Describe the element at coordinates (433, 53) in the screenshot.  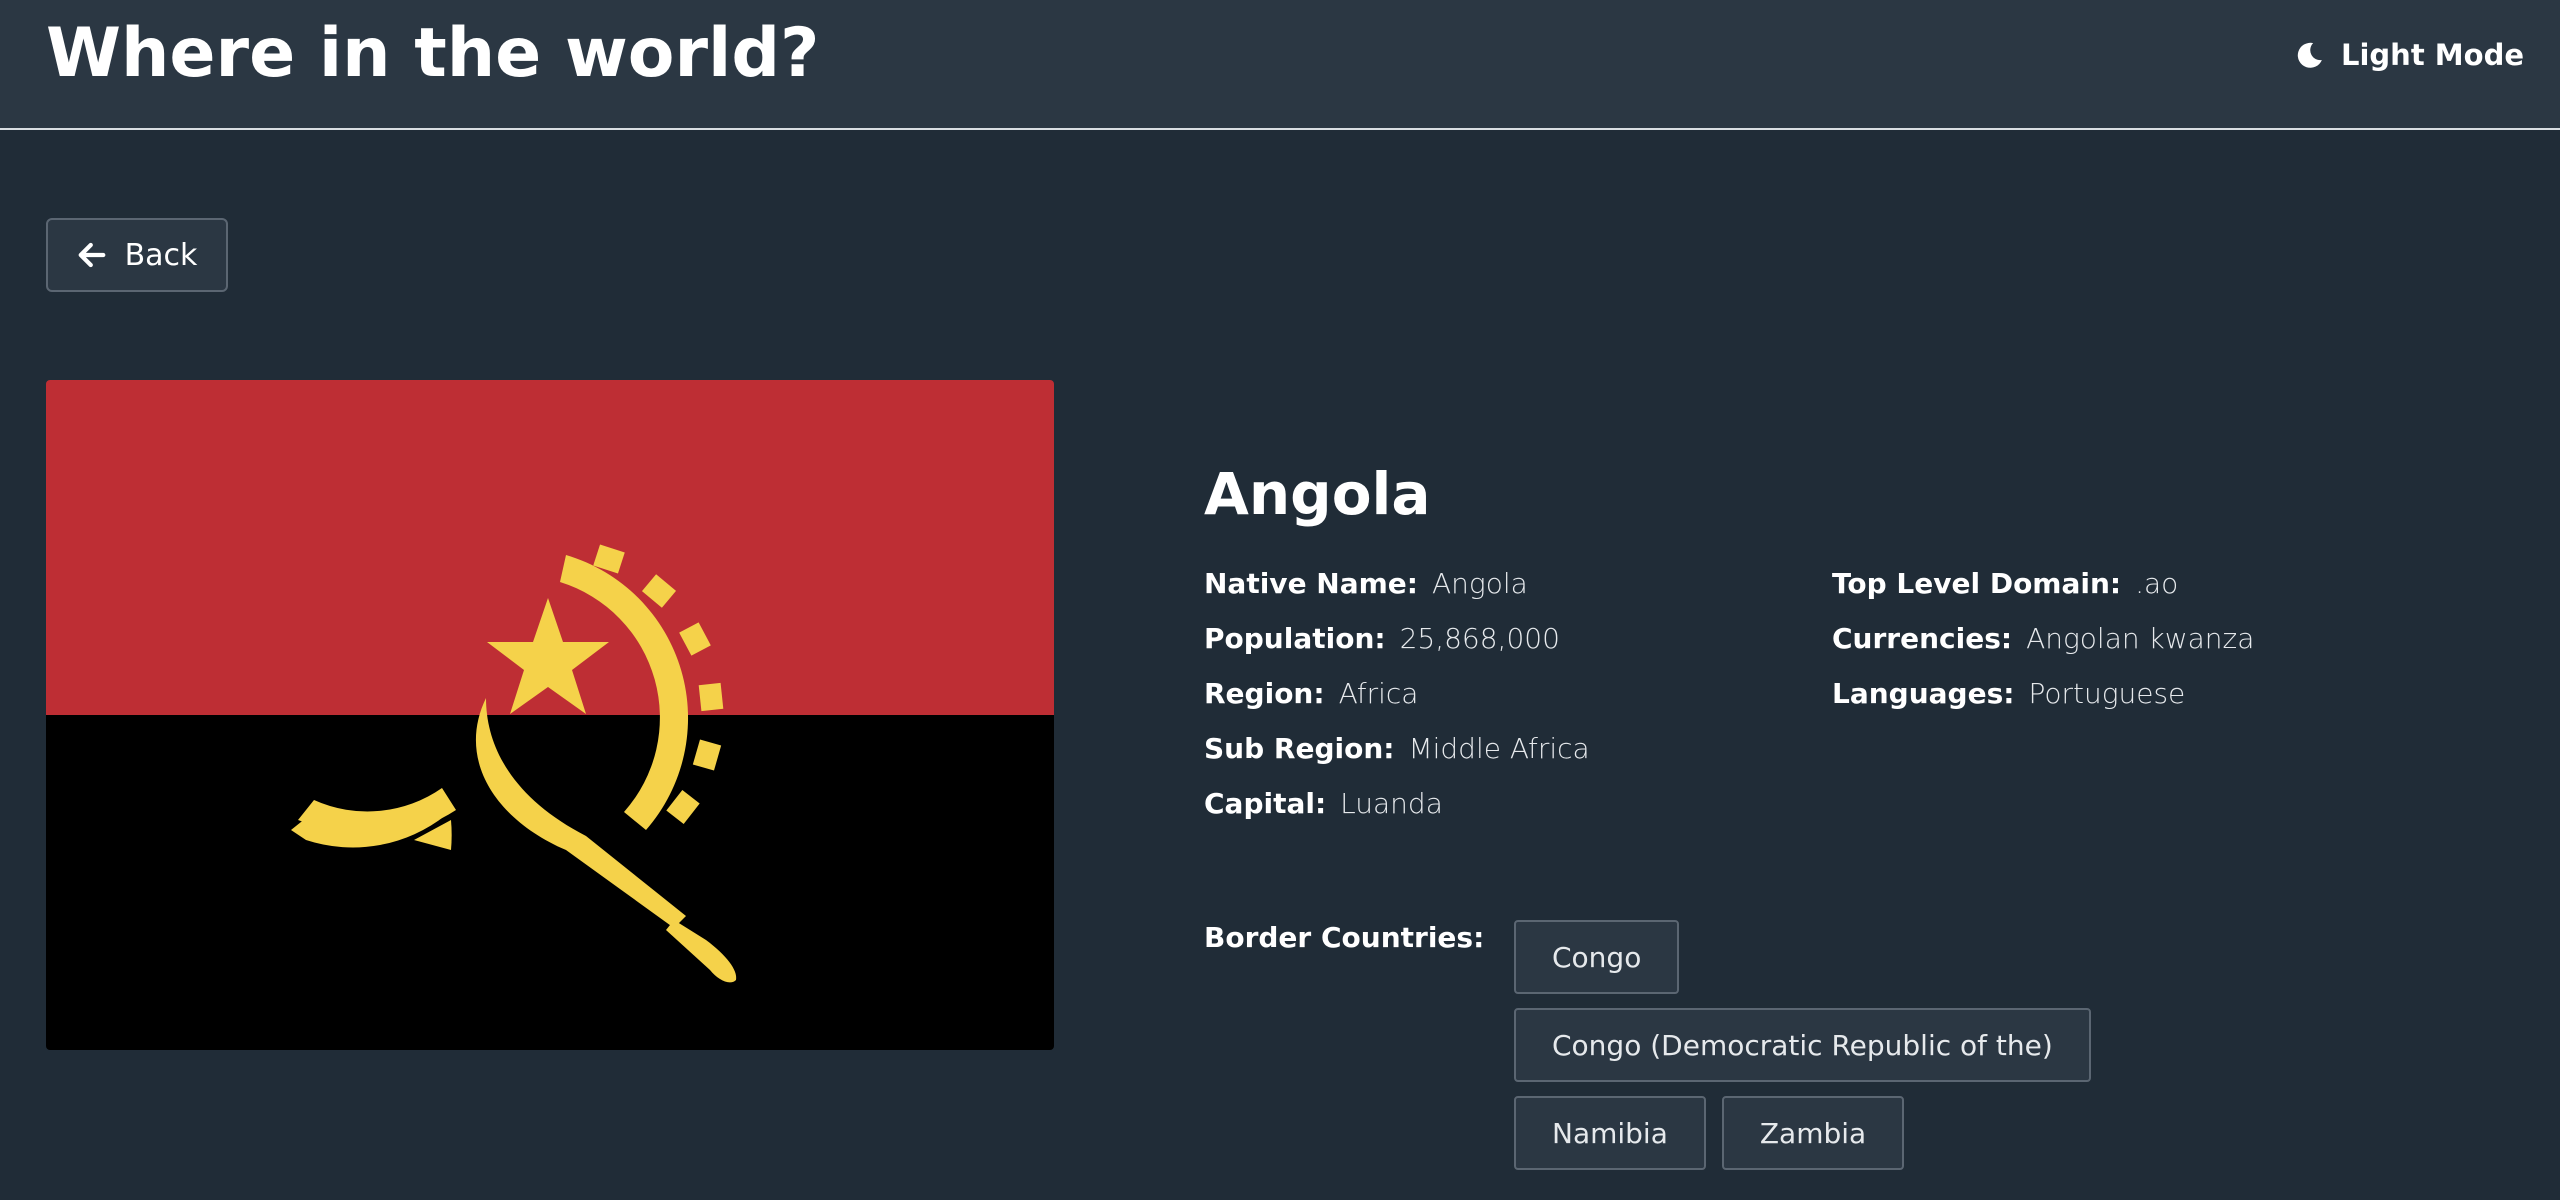
I see `app-title: Where in the world?` at that location.